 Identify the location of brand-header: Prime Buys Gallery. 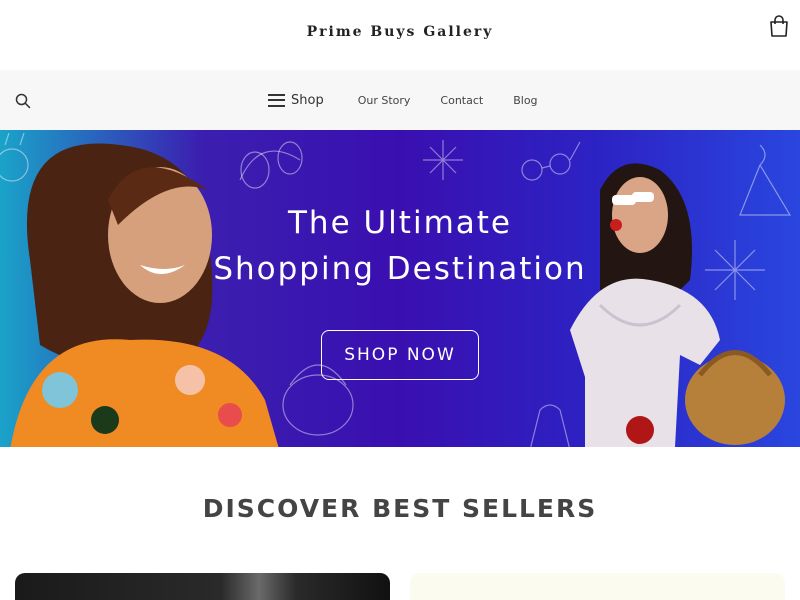
(400, 35).